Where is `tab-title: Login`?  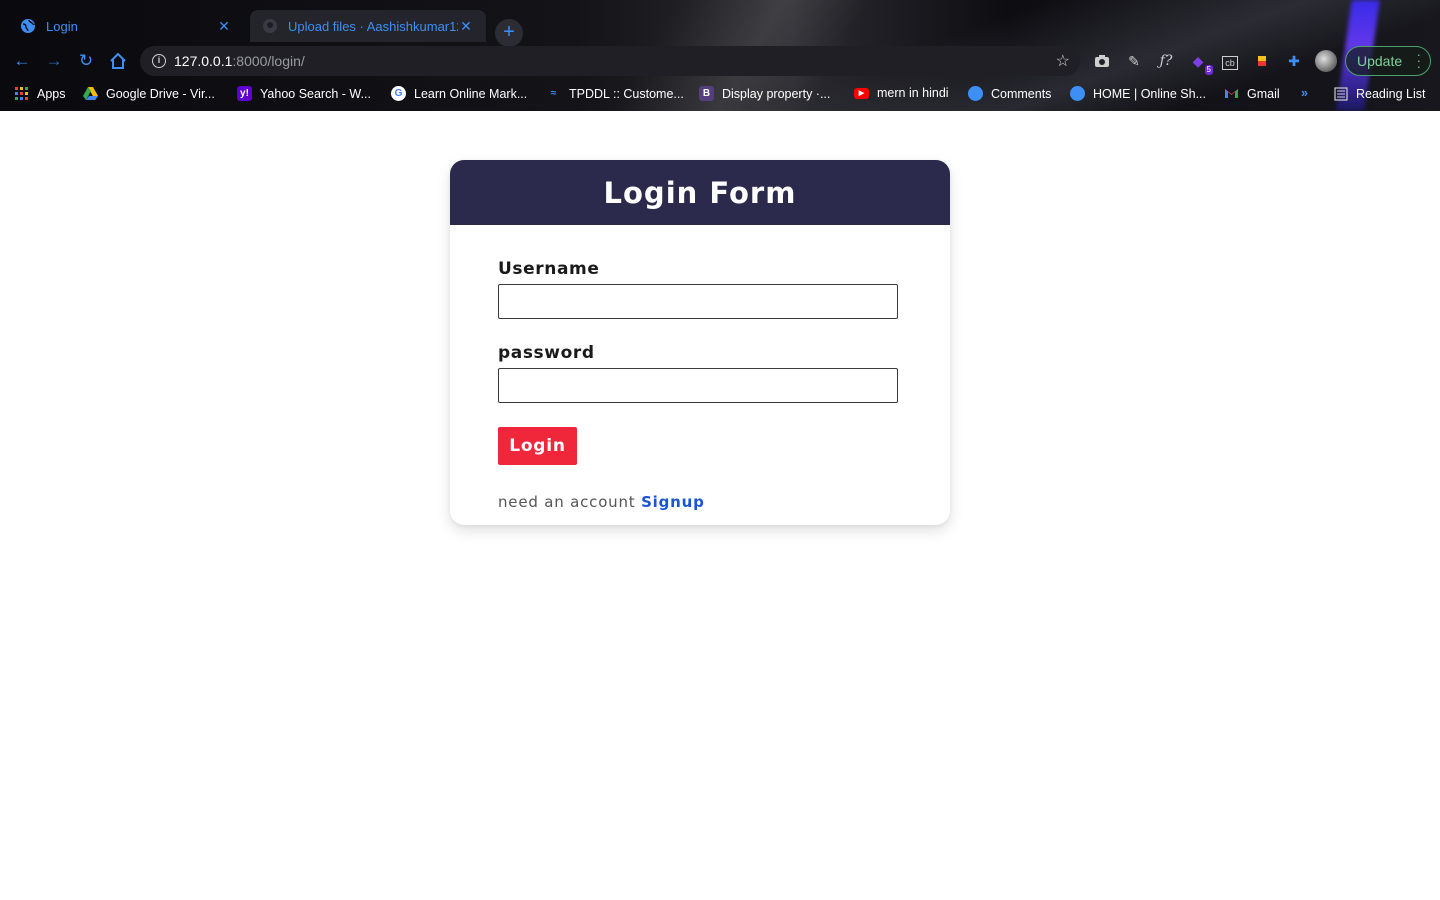
tab-title: Login is located at coordinates (62, 26).